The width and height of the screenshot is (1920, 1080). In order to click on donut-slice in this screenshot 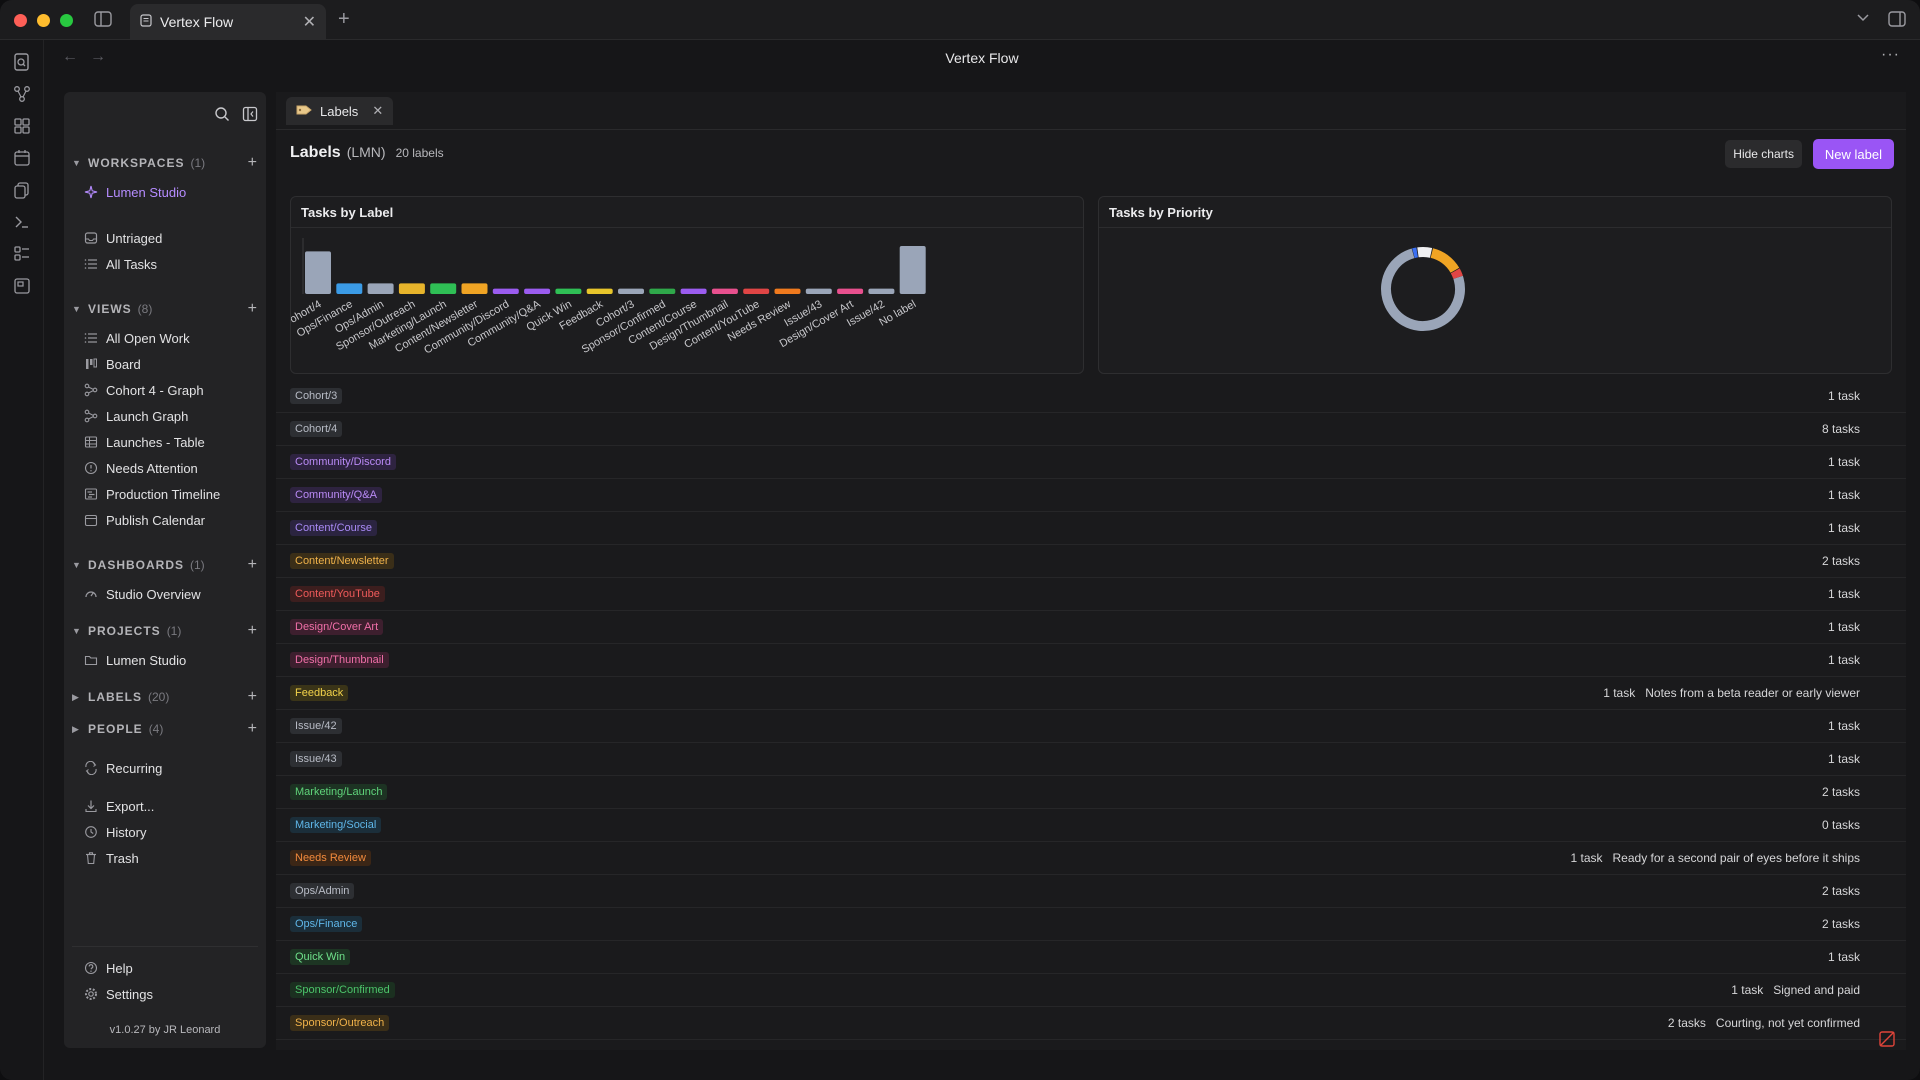, I will do `click(1423, 289)`.